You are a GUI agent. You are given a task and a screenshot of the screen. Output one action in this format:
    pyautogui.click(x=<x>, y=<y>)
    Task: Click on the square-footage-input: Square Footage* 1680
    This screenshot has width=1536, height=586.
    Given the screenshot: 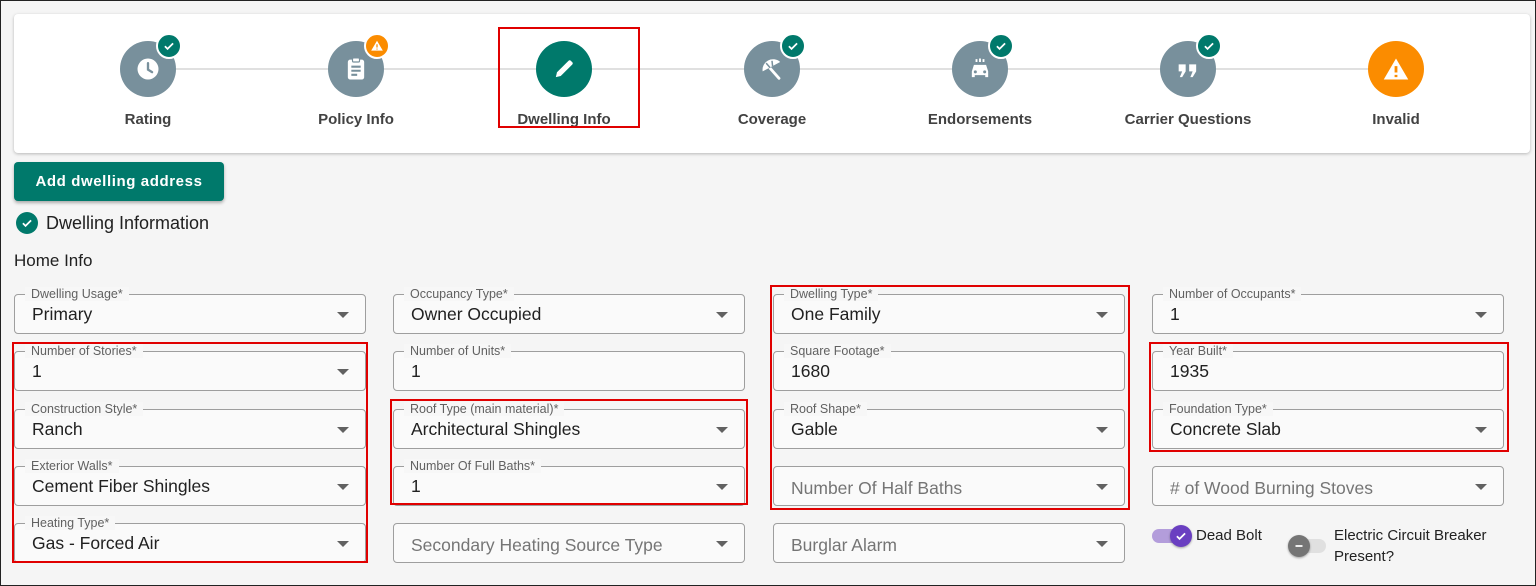 What is the action you would take?
    pyautogui.click(x=949, y=367)
    